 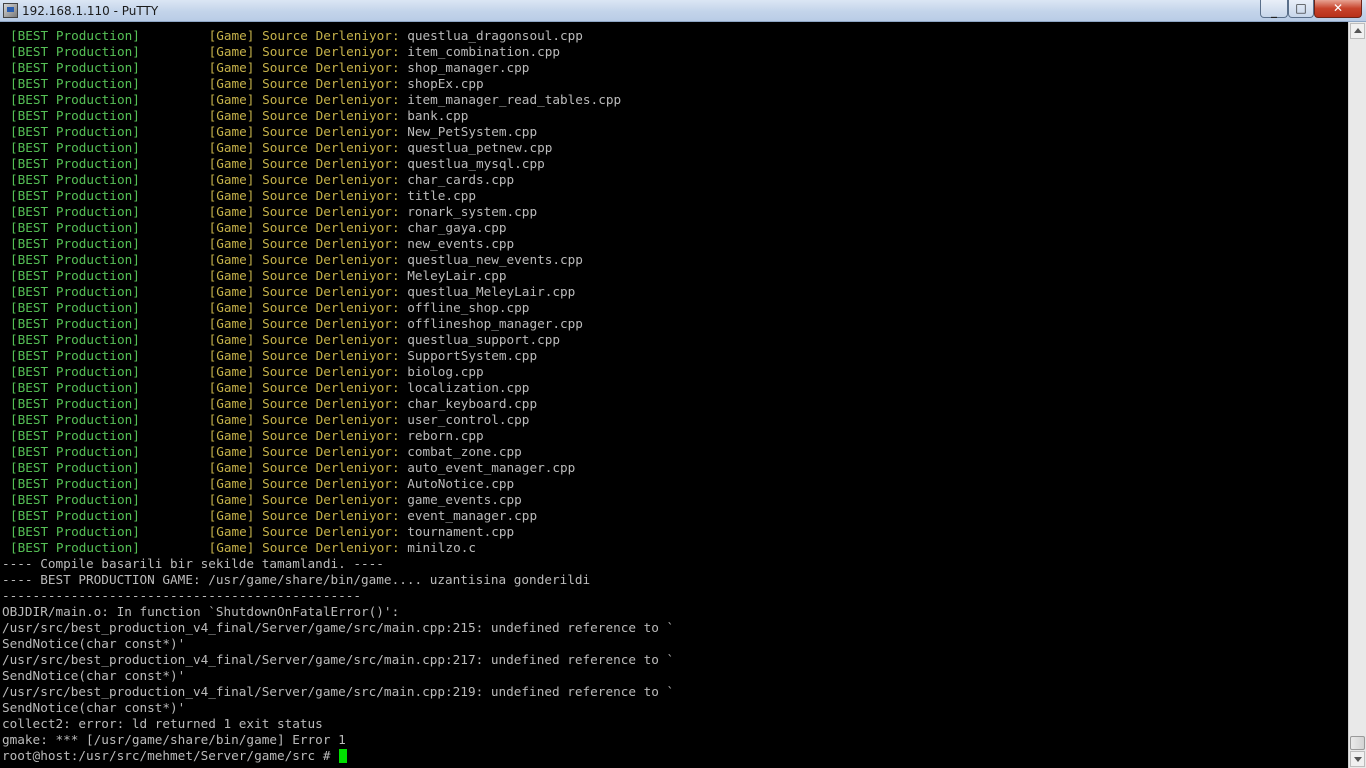 I want to click on vertical-scrollbar, so click(x=1357, y=395).